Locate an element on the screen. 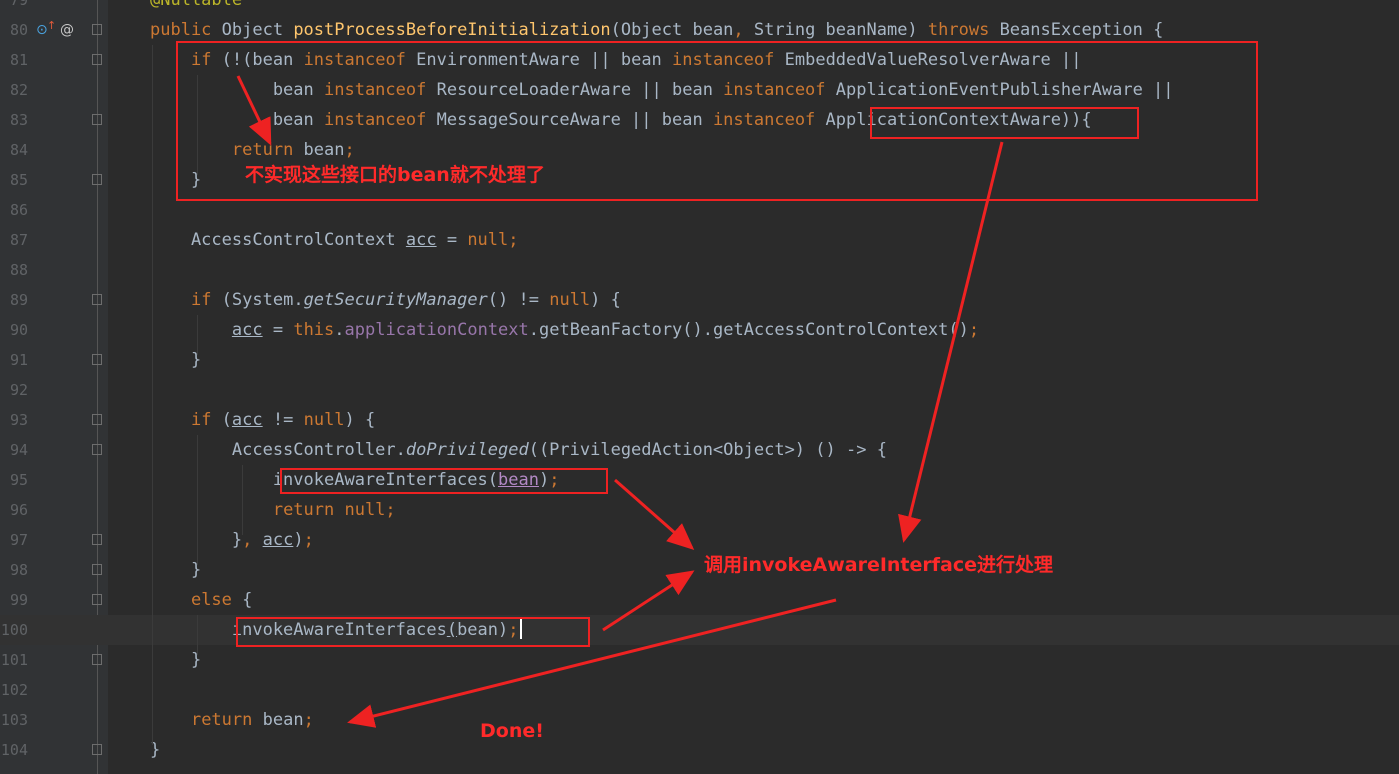 The height and width of the screenshot is (774, 1399). code-line: 86 is located at coordinates (699, 210).